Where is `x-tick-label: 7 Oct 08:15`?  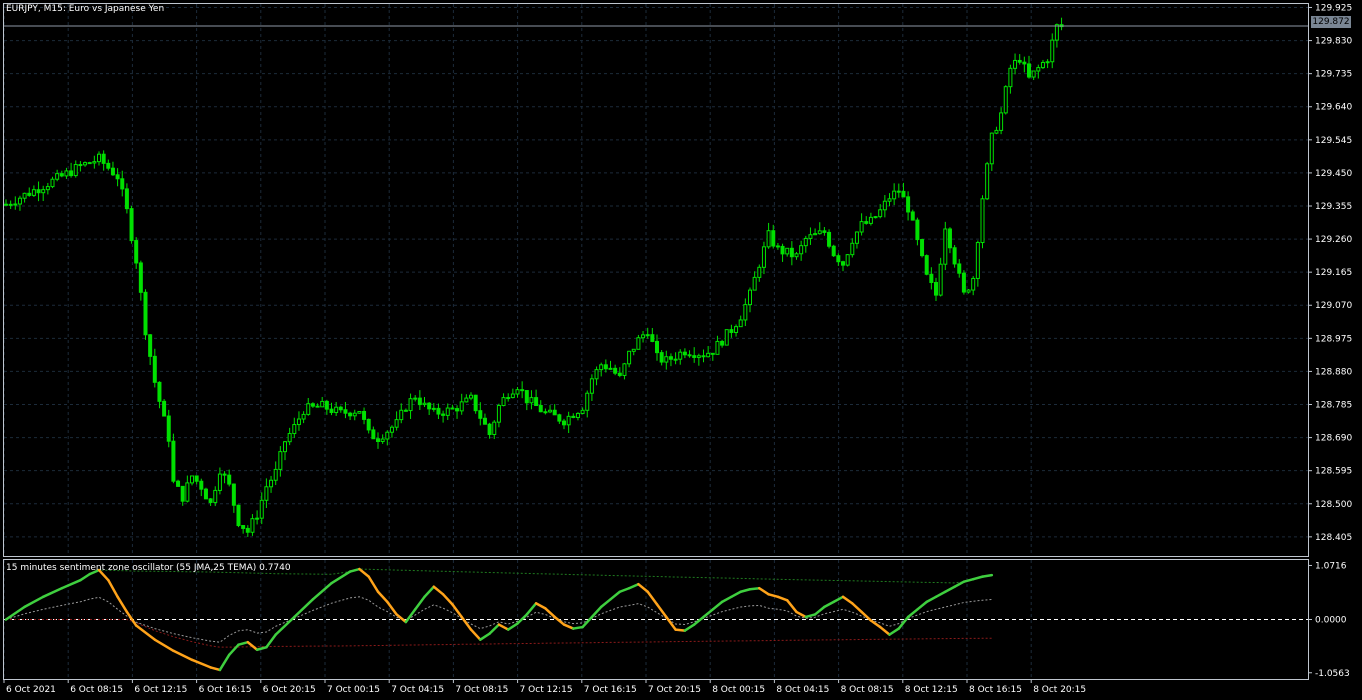 x-tick-label: 7 Oct 08:15 is located at coordinates (481, 690).